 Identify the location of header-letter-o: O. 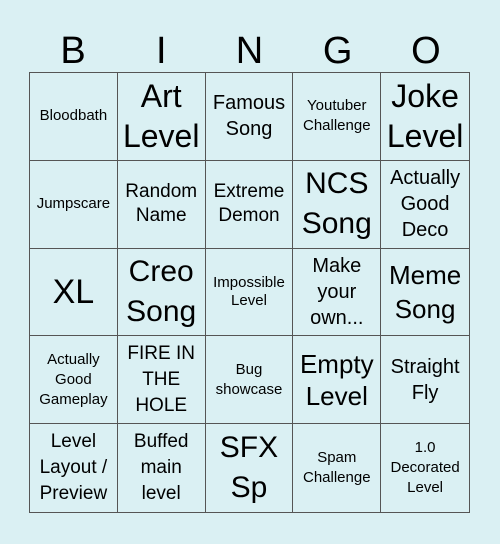
(426, 50).